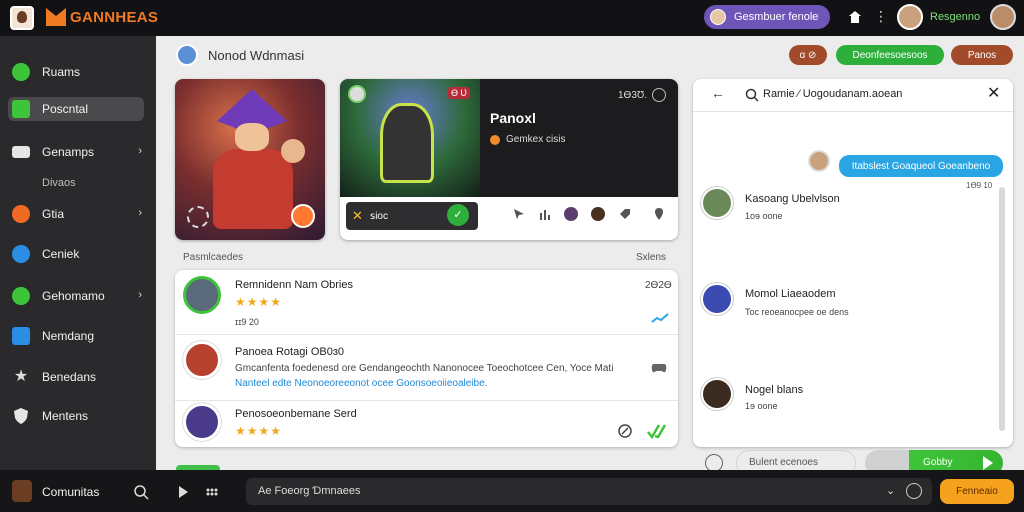 Image resolution: width=1024 pixels, height=512 pixels. Describe the element at coordinates (256, 55) in the screenshot. I see `page-title: Nonod Wdnmasi` at that location.